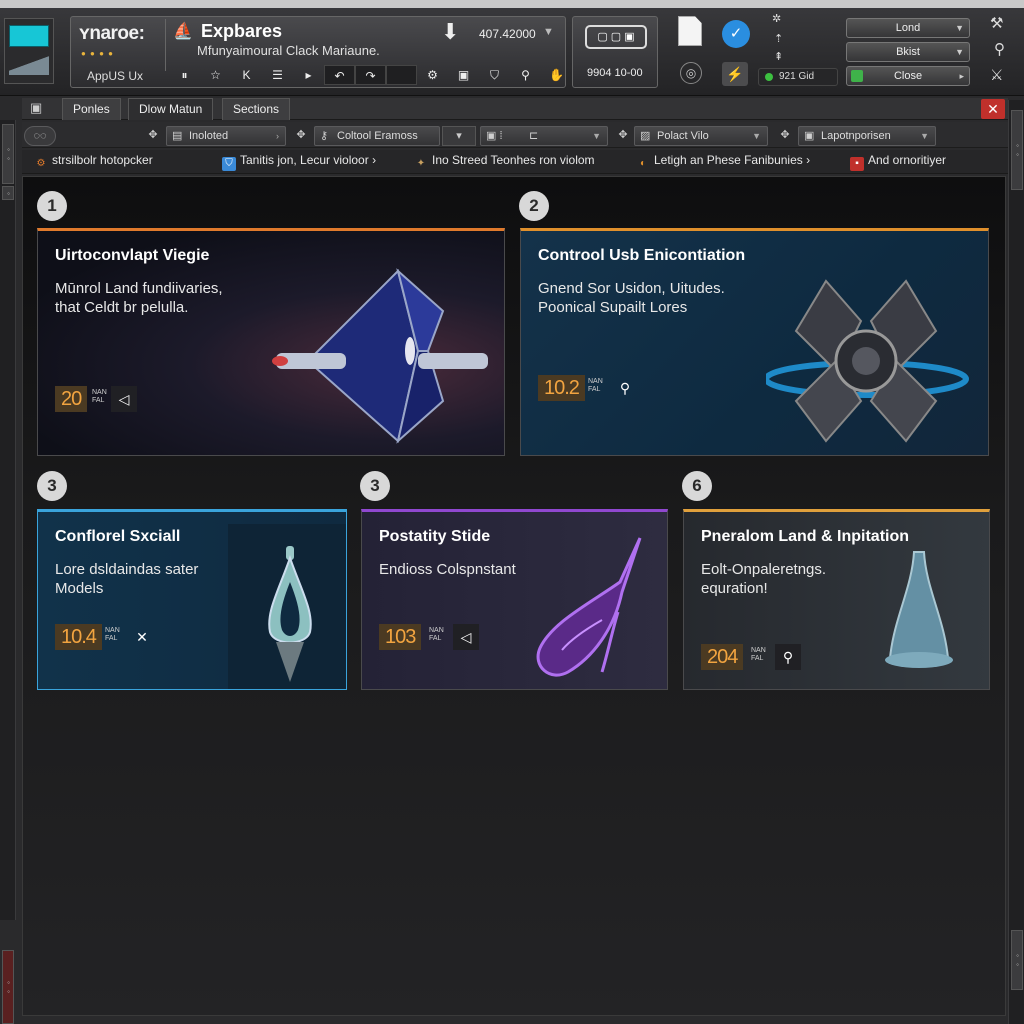 Image resolution: width=1024 pixels, height=1024 pixels. Describe the element at coordinates (778, 38) in the screenshot. I see `tool-icon: ⇡` at that location.